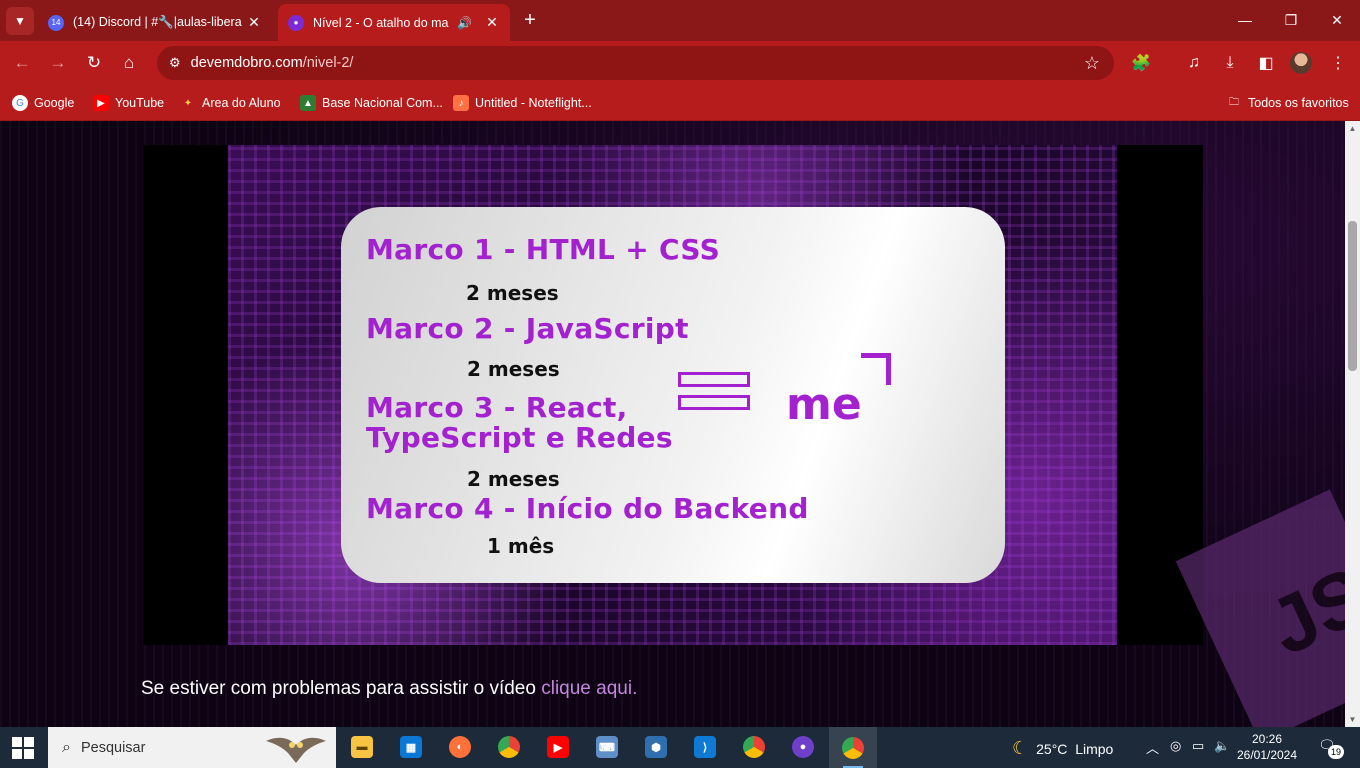  What do you see at coordinates (519, 437) in the screenshot?
I see `milestone-3-title-line2: TypeScript e Redes` at bounding box center [519, 437].